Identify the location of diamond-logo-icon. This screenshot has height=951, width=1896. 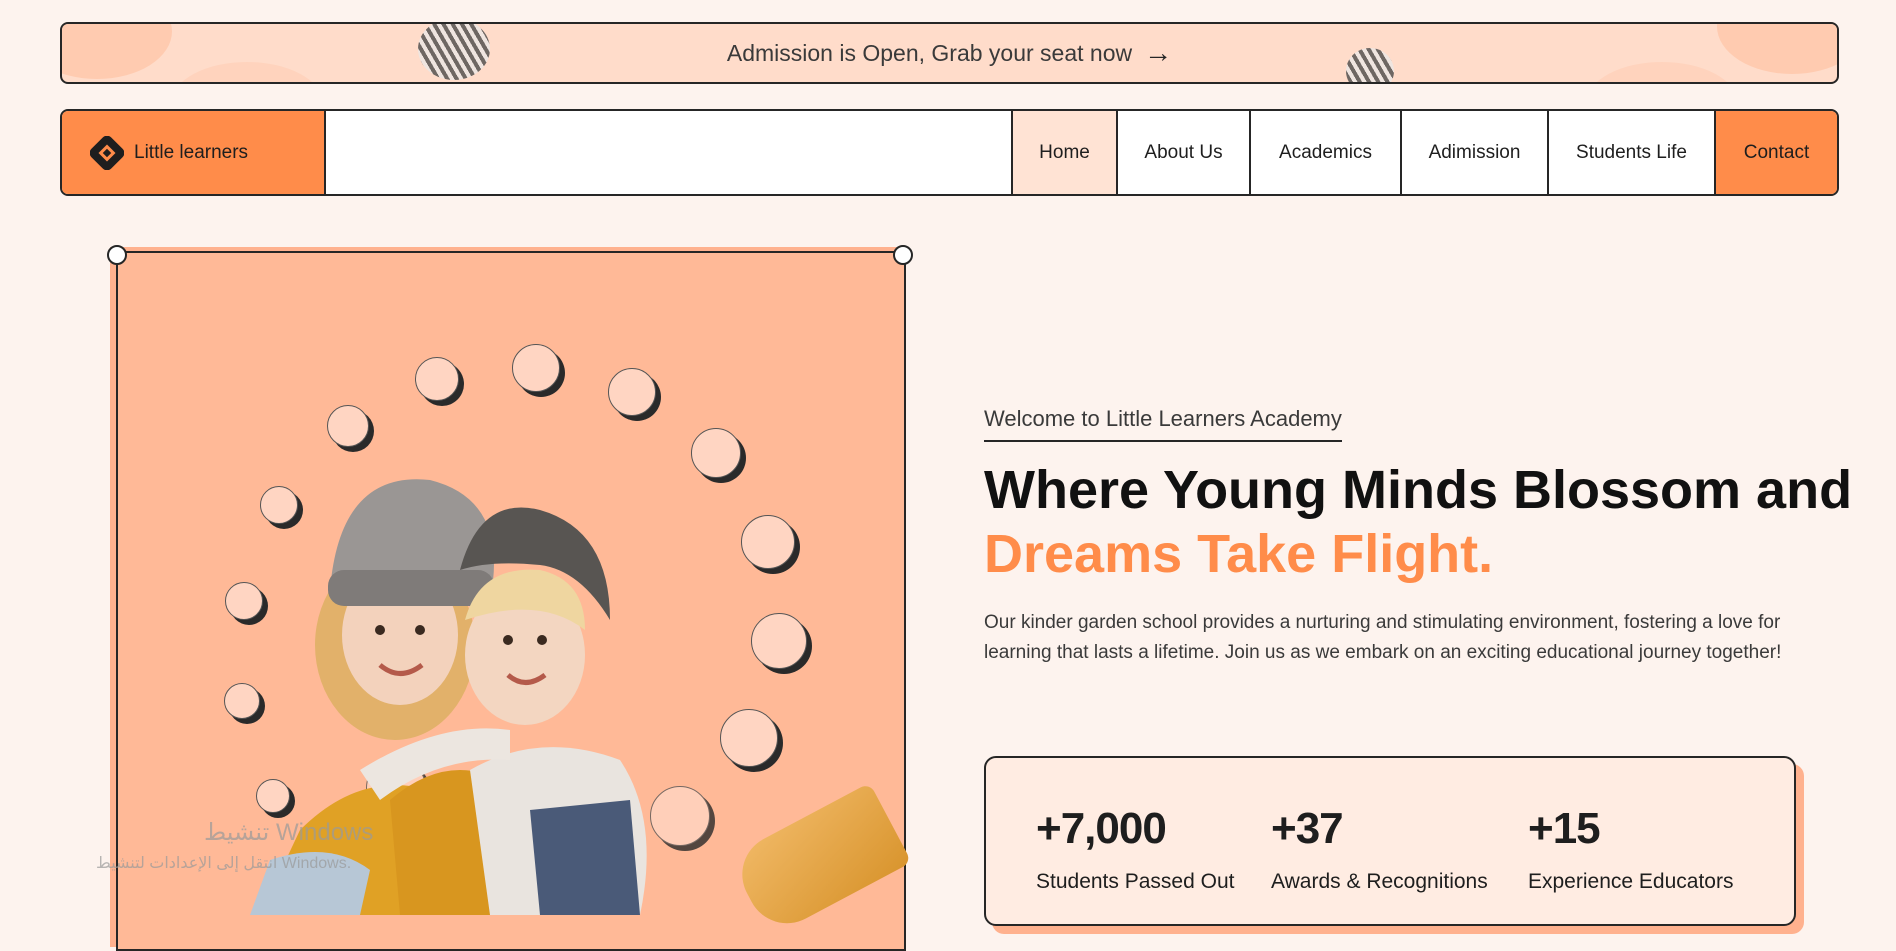
(107, 152).